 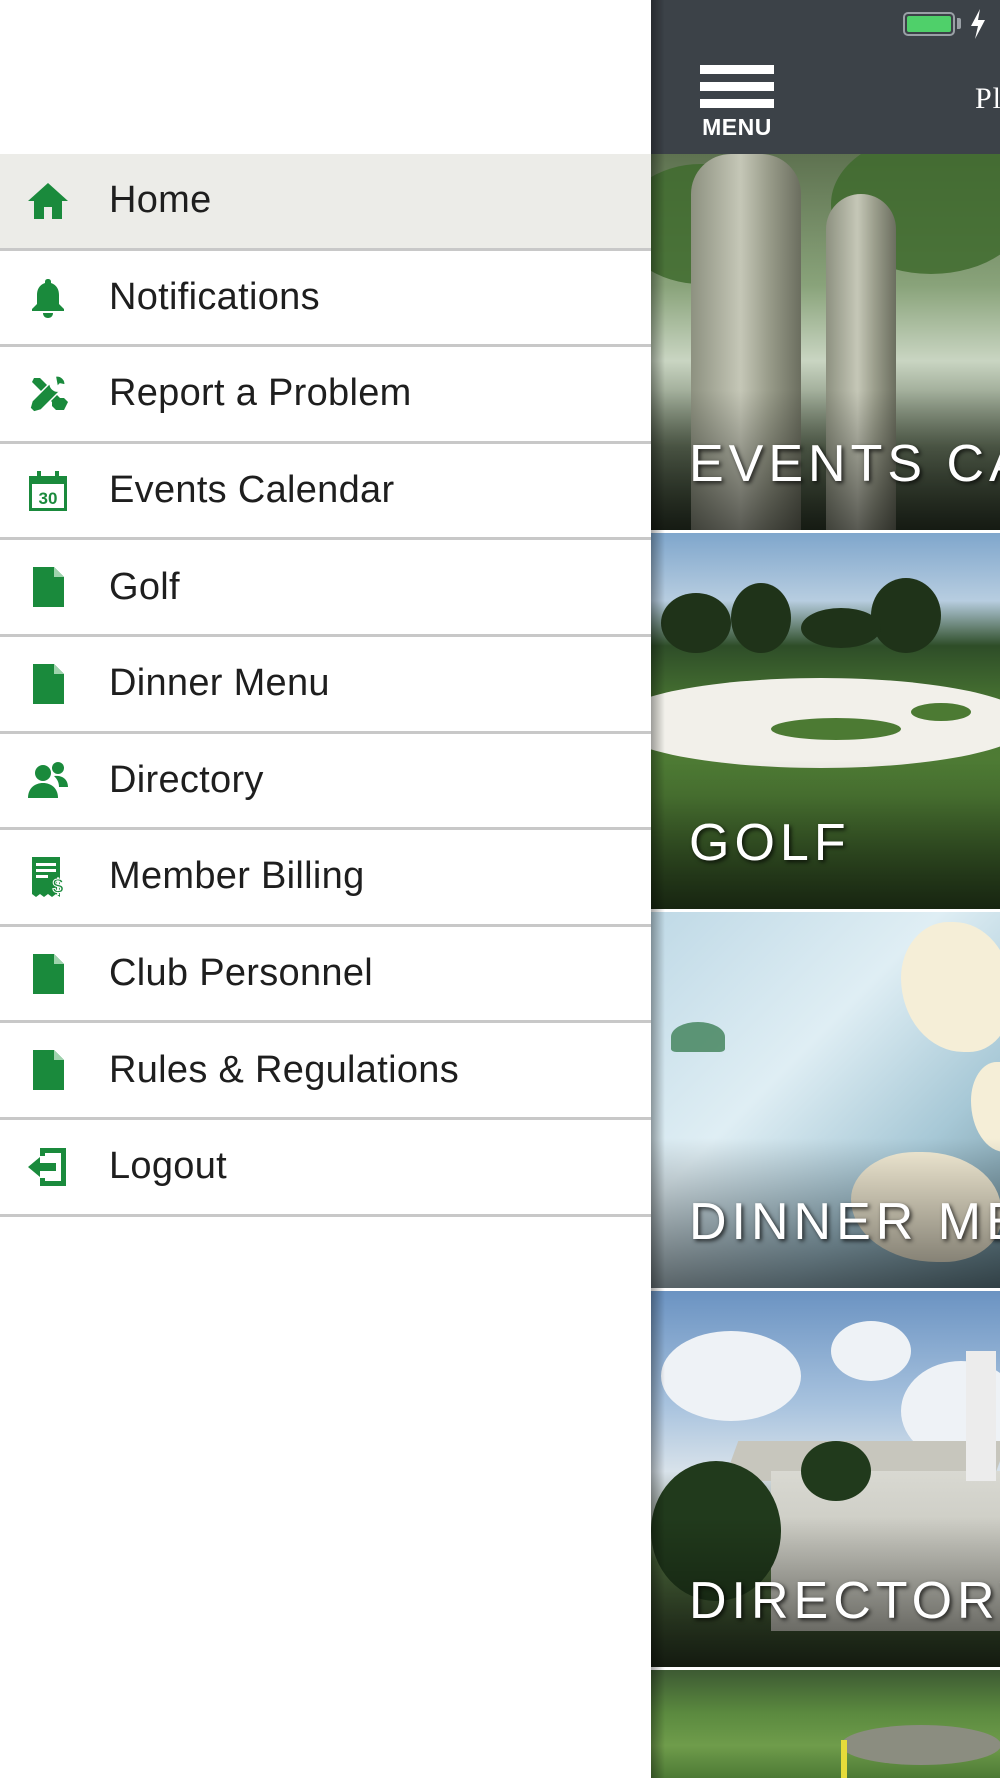 I want to click on menu-item-label: Dinner Menu, so click(x=219, y=683).